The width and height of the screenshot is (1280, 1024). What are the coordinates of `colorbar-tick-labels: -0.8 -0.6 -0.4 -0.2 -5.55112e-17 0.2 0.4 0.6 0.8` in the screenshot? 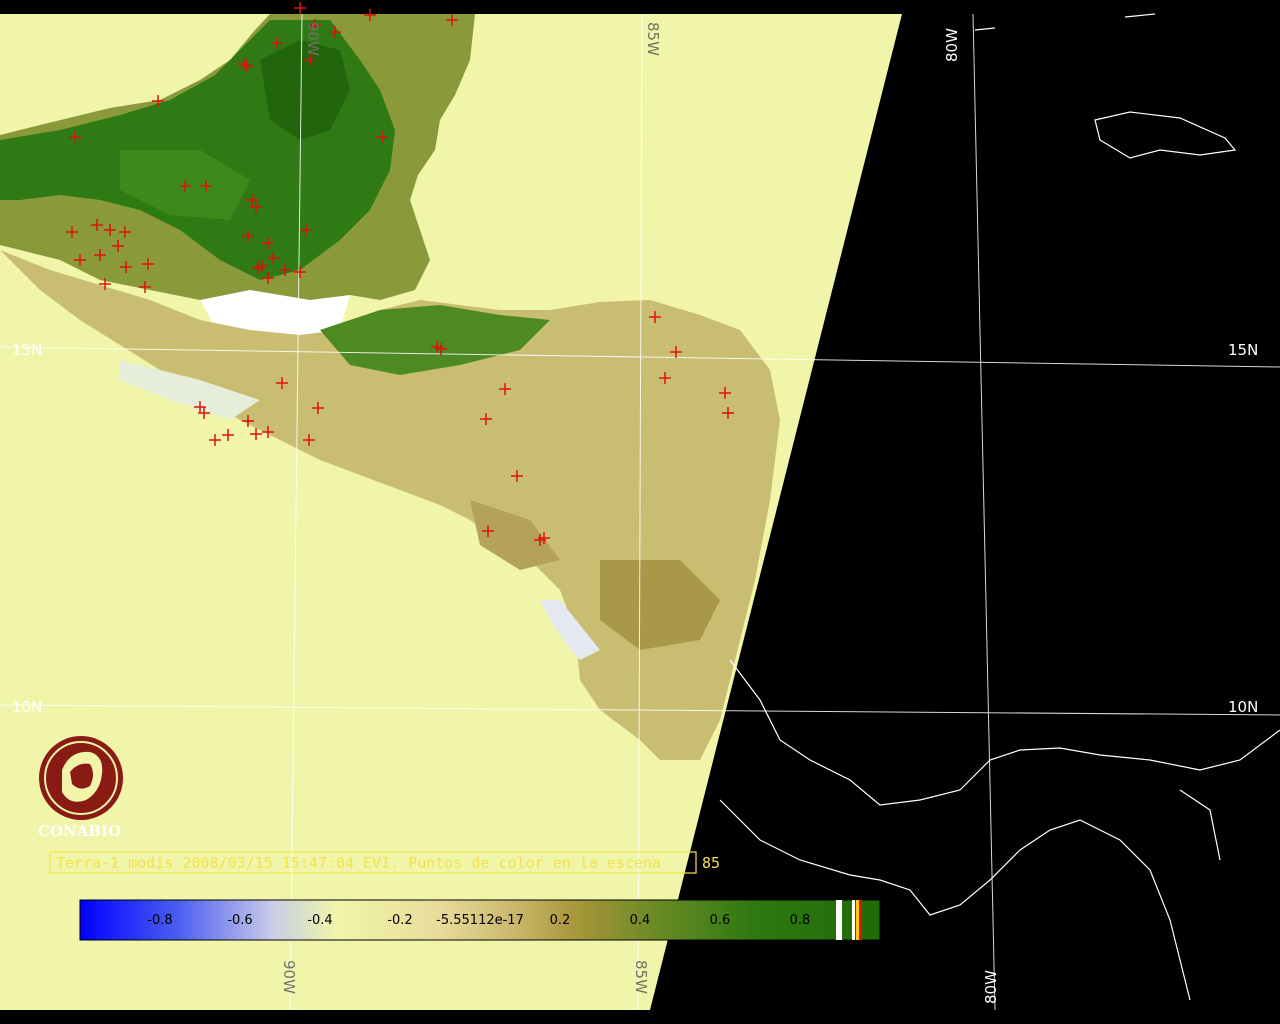 It's located at (478, 920).